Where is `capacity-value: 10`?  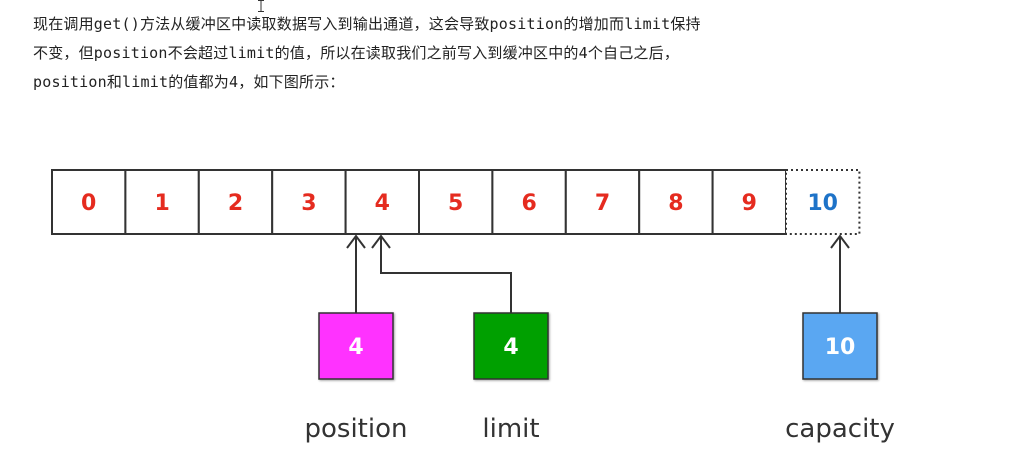
capacity-value: 10 is located at coordinates (840, 347).